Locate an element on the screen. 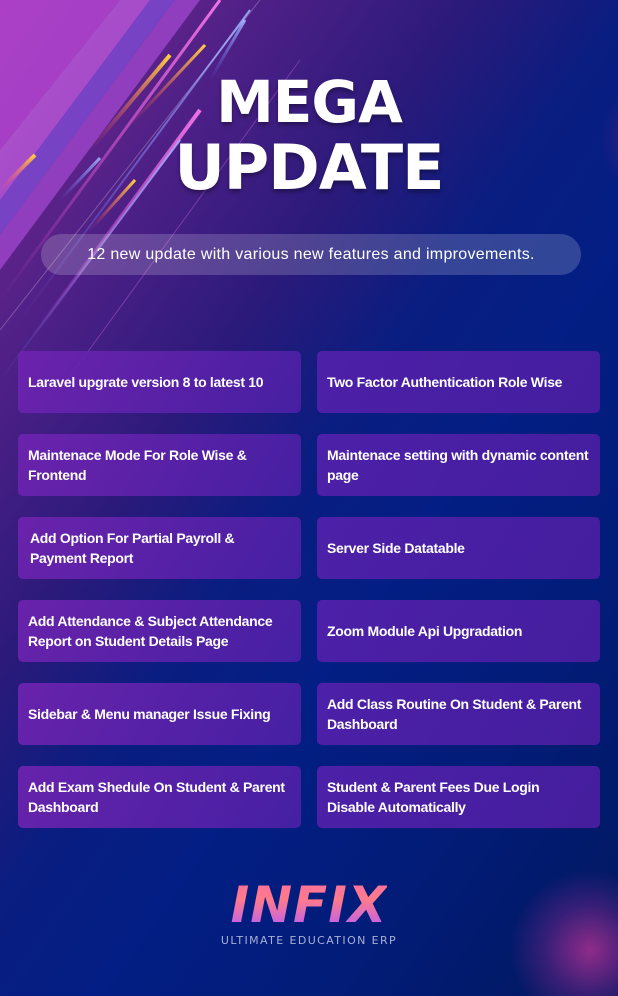 The image size is (618, 996). title-line-1: MEGA is located at coordinates (309, 102).